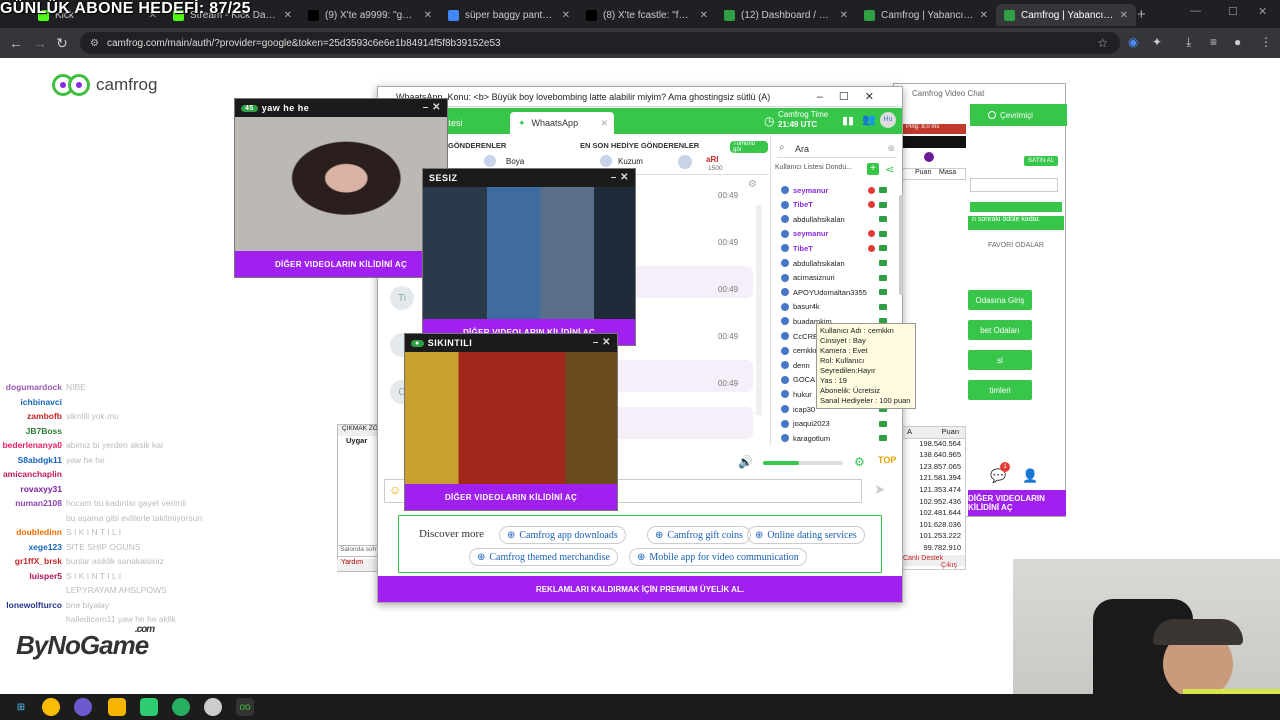  I want to click on browser-tab: (12) Dashboard / Streamla ✕, so click(786, 15).